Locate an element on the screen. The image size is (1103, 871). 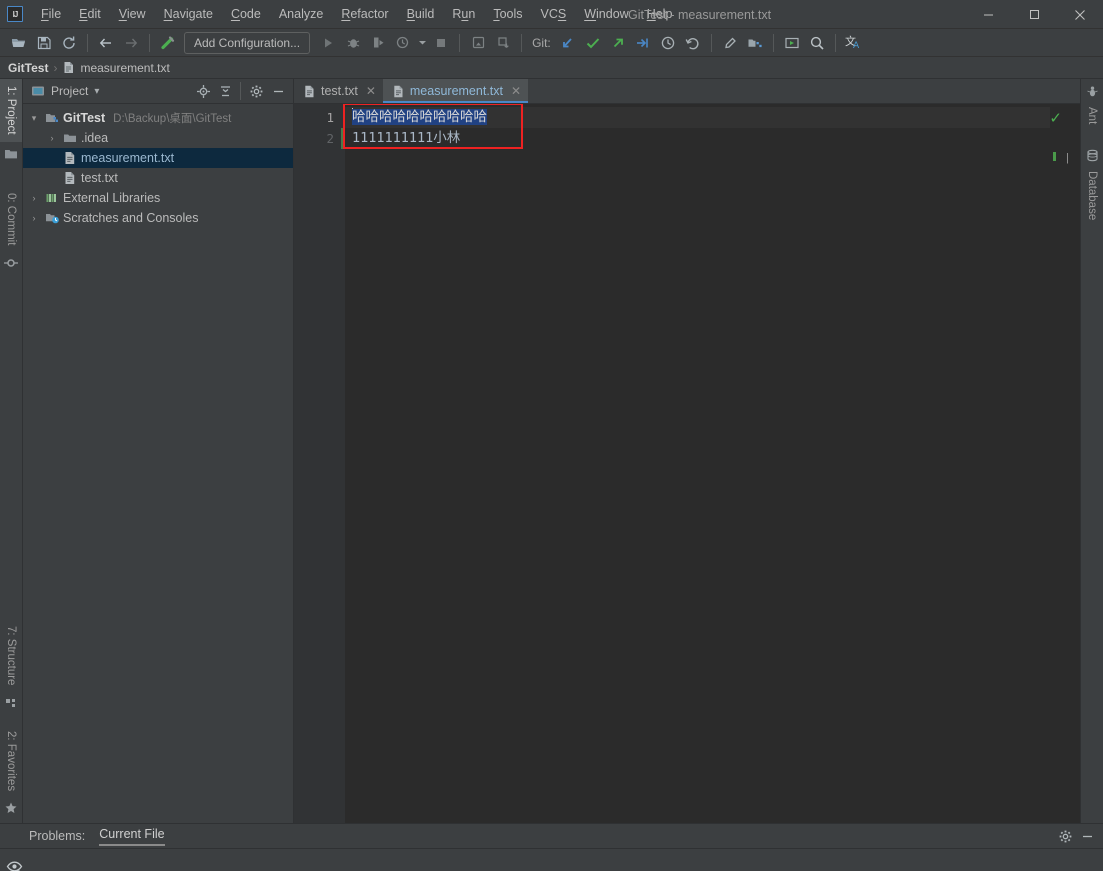
sidebar-item-database: Database is located at coordinates (1092, 195).